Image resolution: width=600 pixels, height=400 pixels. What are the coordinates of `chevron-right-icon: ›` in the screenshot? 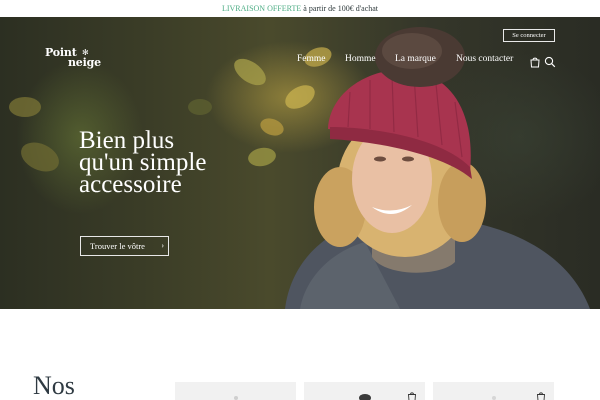 It's located at (162, 245).